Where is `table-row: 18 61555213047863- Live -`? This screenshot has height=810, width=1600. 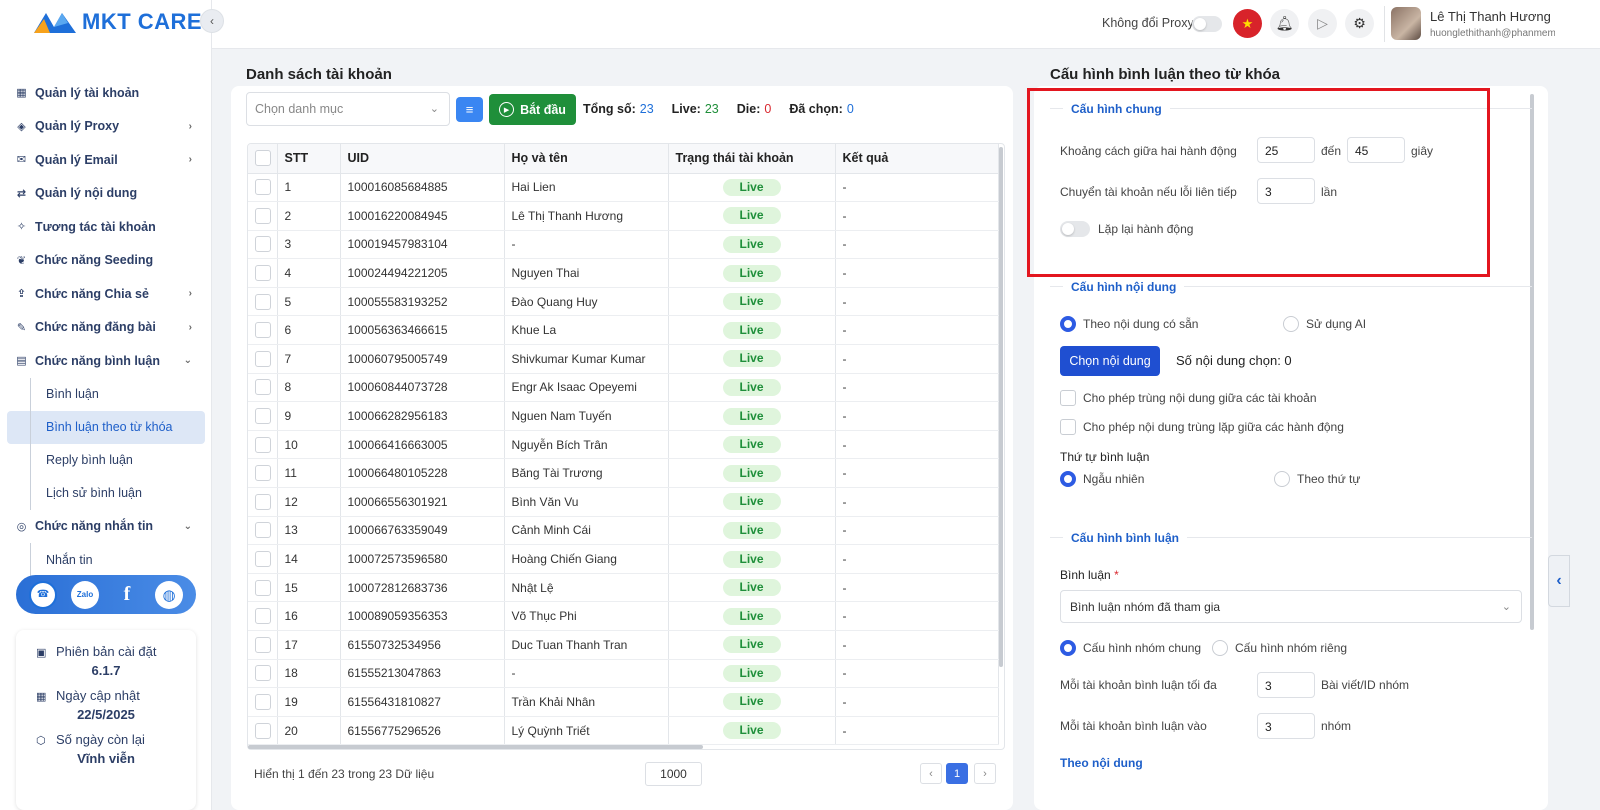 table-row: 18 61555213047863- Live - is located at coordinates (623, 674).